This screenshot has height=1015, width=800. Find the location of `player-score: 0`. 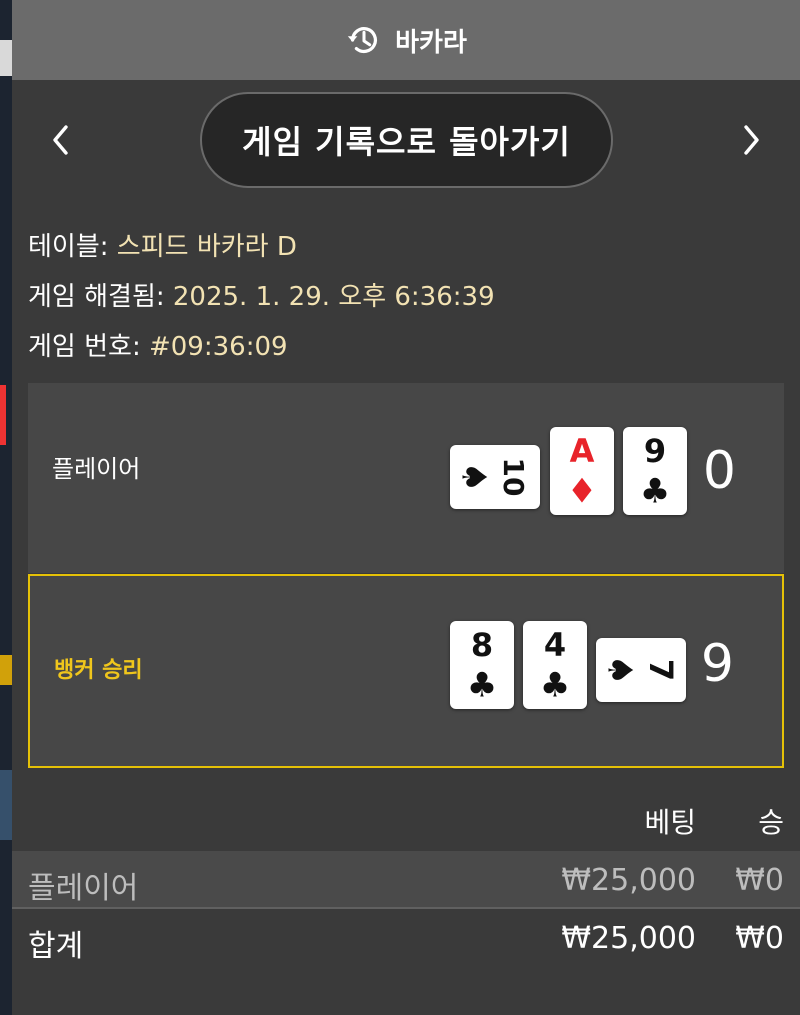

player-score: 0 is located at coordinates (719, 471).